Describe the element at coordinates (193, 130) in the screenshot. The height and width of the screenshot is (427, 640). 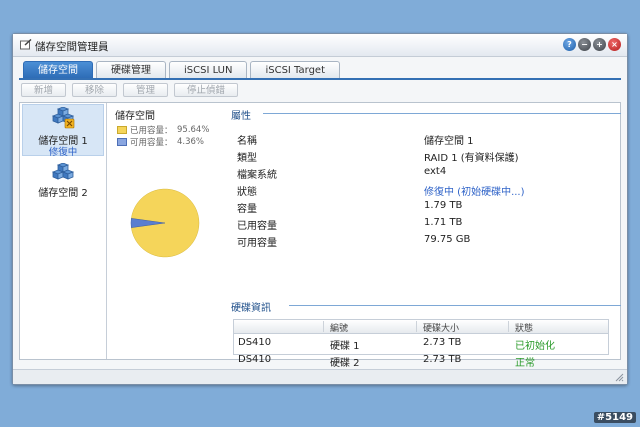
I see `legend-used-value: 95.64%` at that location.